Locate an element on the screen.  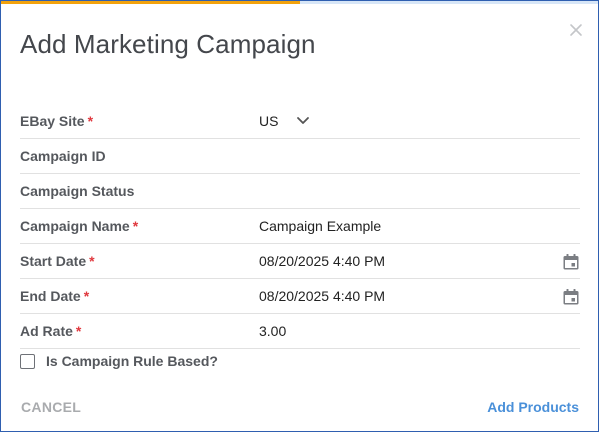
field-row-ebay-site: EBay Site * US is located at coordinates (300, 121).